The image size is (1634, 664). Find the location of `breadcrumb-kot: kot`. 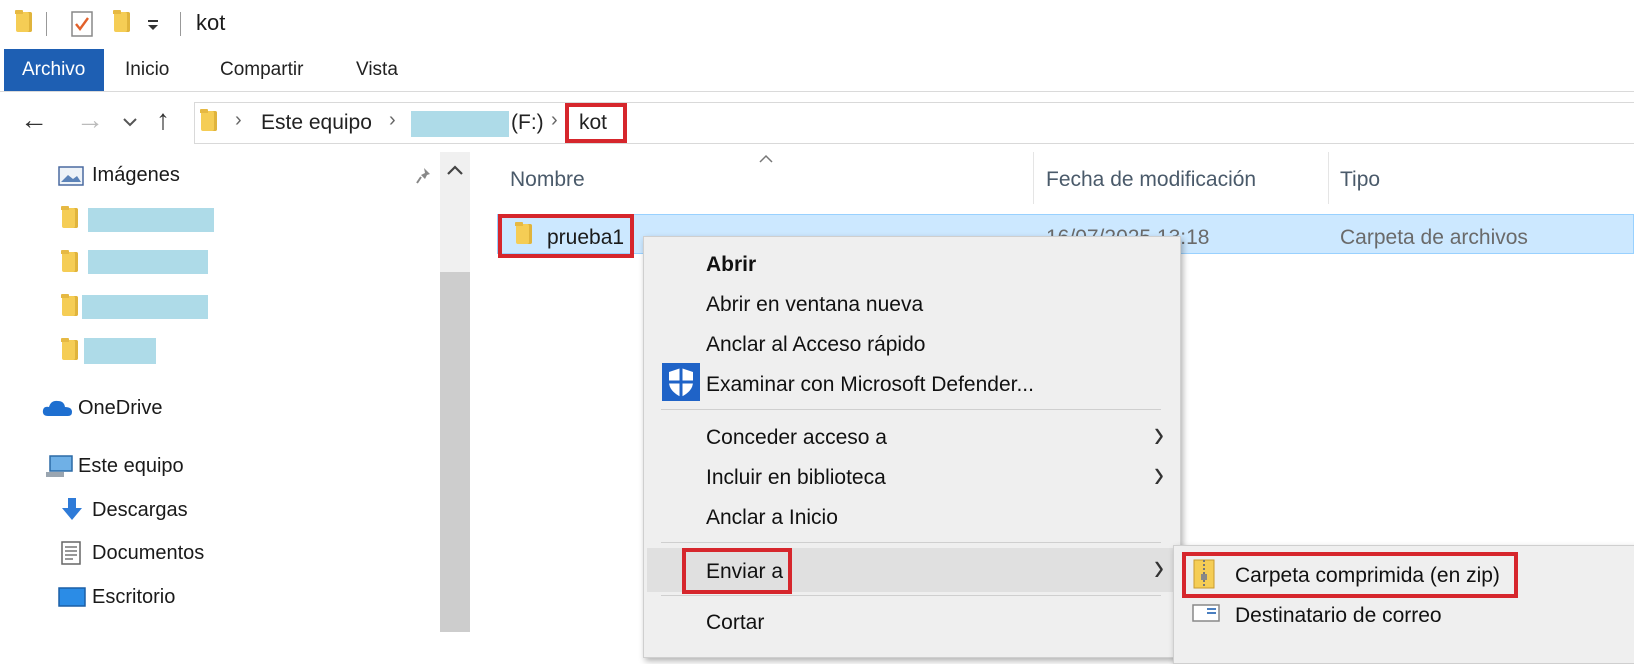

breadcrumb-kot: kot is located at coordinates (593, 123).